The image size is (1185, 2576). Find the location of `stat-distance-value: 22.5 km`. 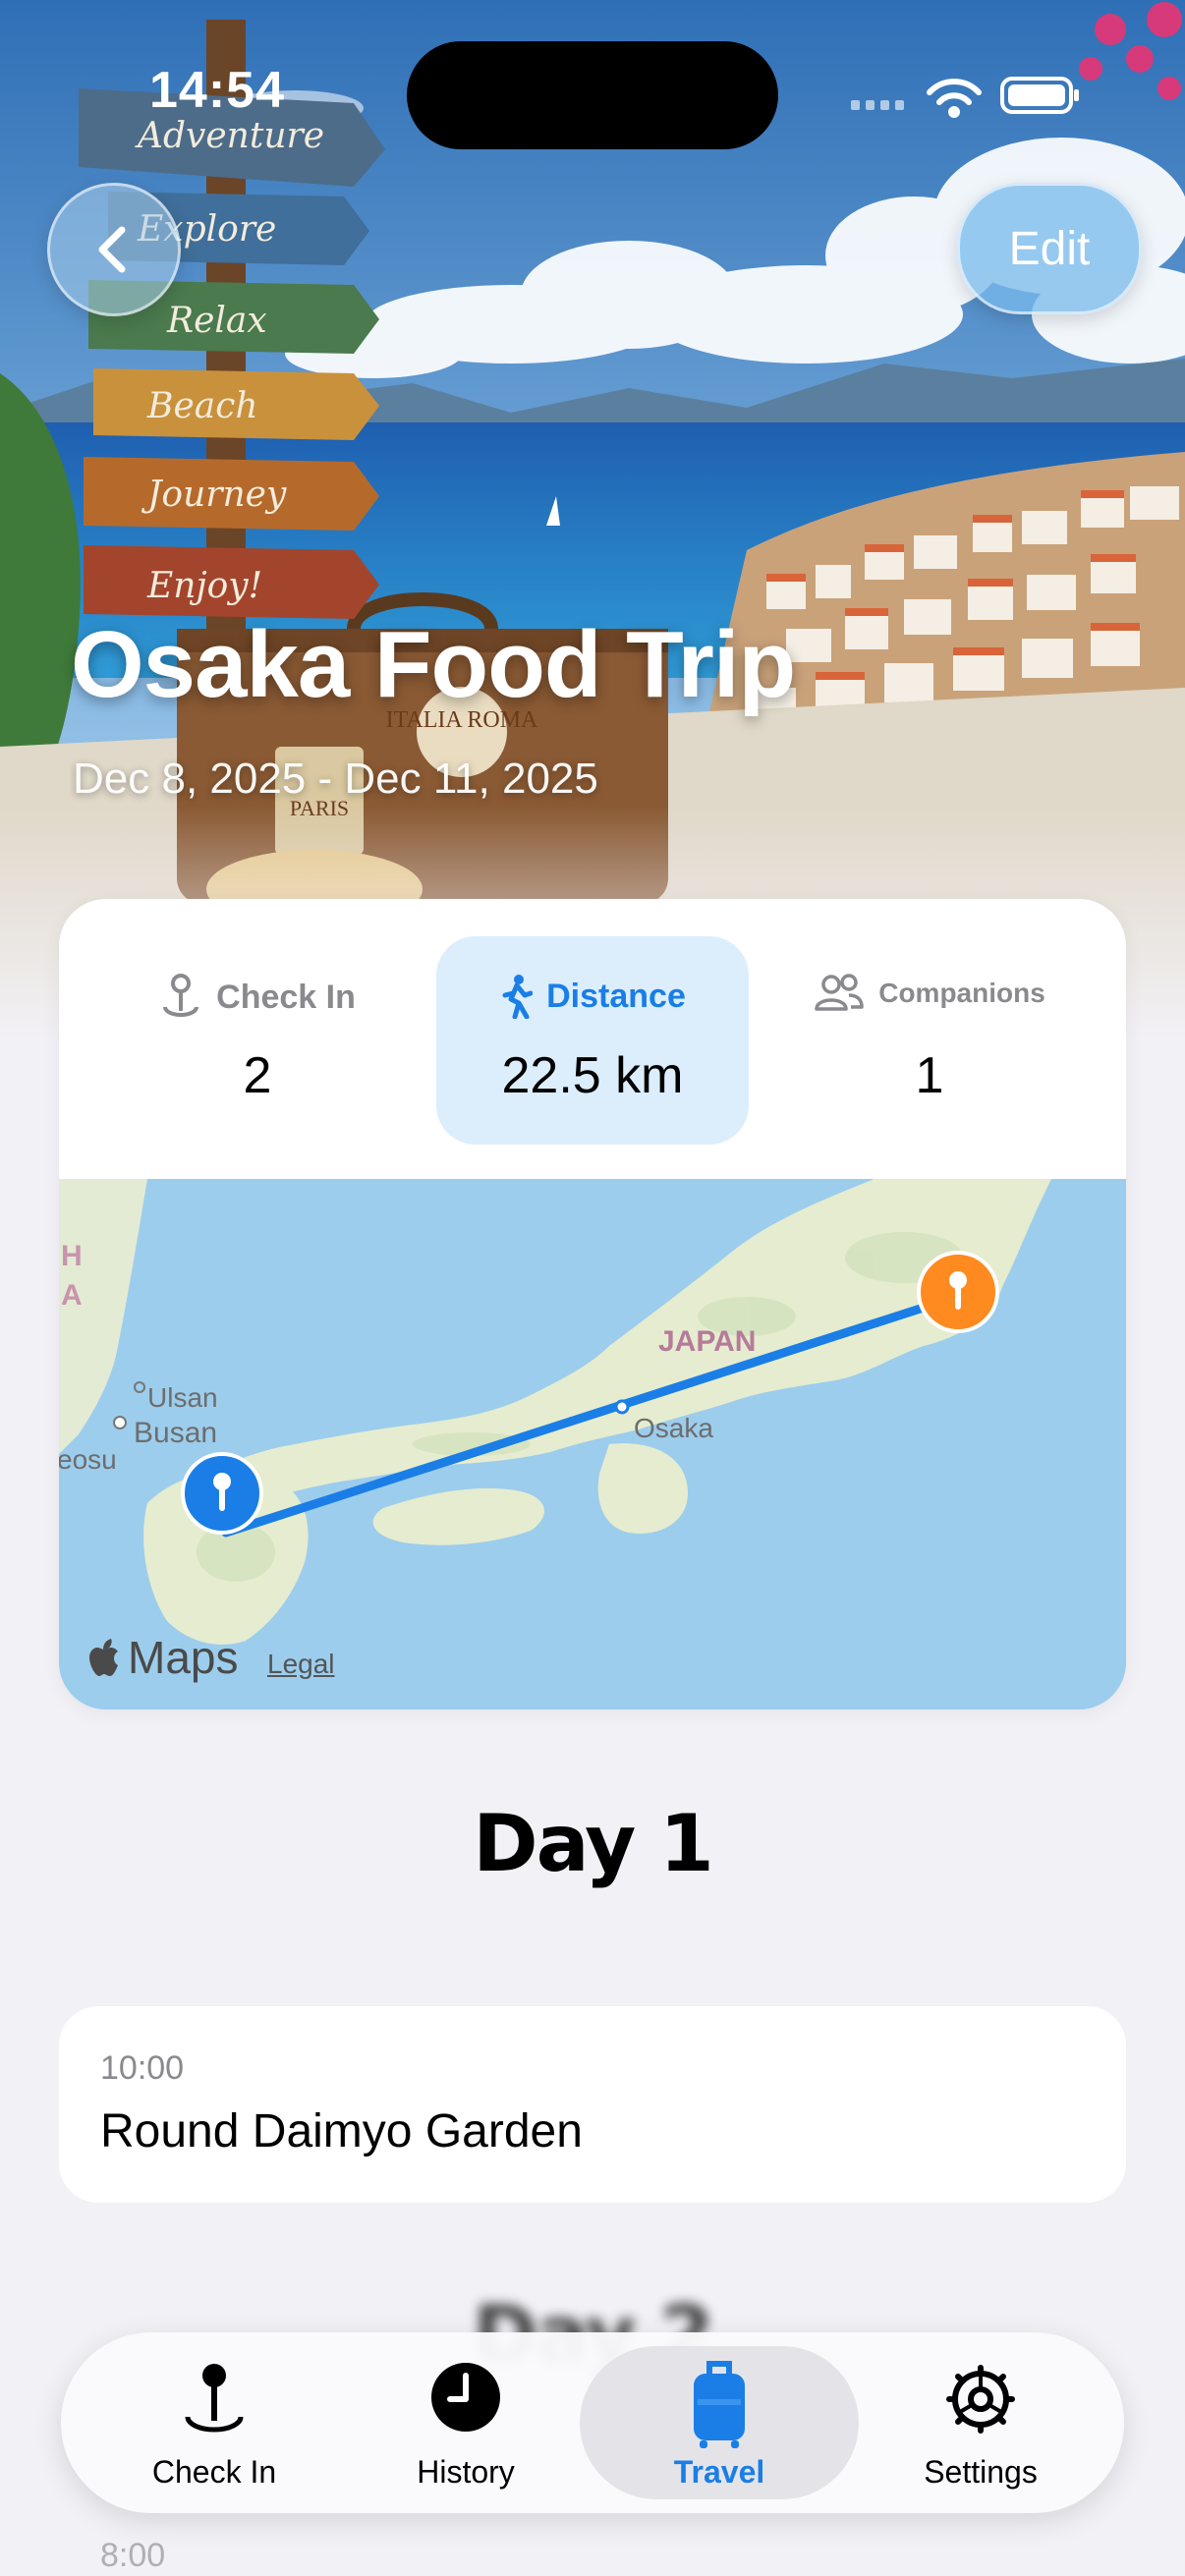

stat-distance-value: 22.5 km is located at coordinates (592, 1075).